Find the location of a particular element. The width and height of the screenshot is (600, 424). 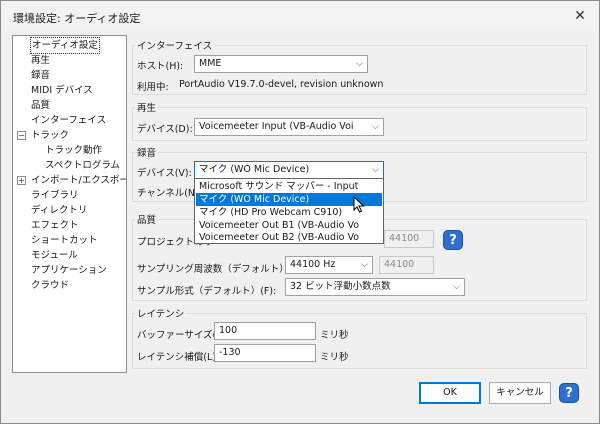

default-rate-value: 44100 Hz is located at coordinates (313, 264).